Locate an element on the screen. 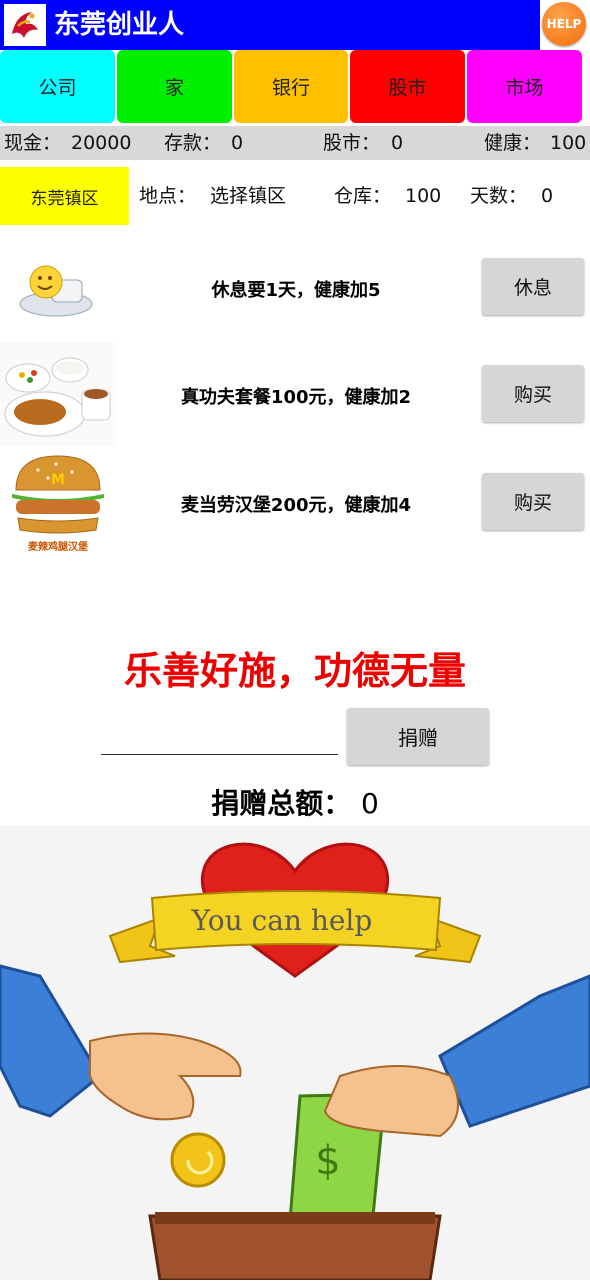  health-value: 100 is located at coordinates (568, 143).